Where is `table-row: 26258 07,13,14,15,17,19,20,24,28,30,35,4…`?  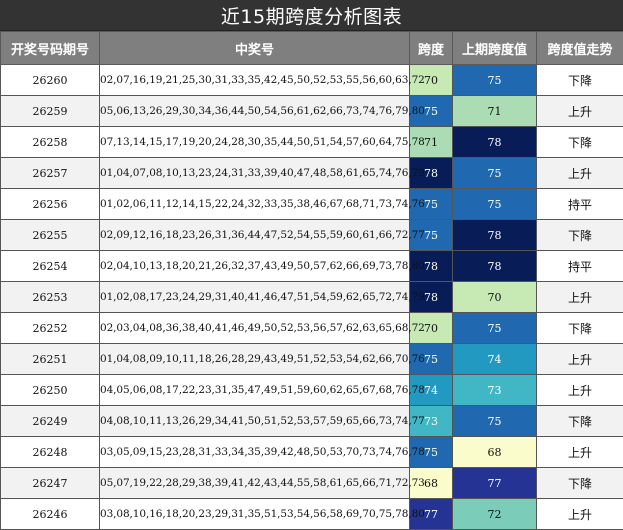
table-row: 26258 07,13,14,15,17,19,20,24,28,30,35,4… is located at coordinates (311, 142).